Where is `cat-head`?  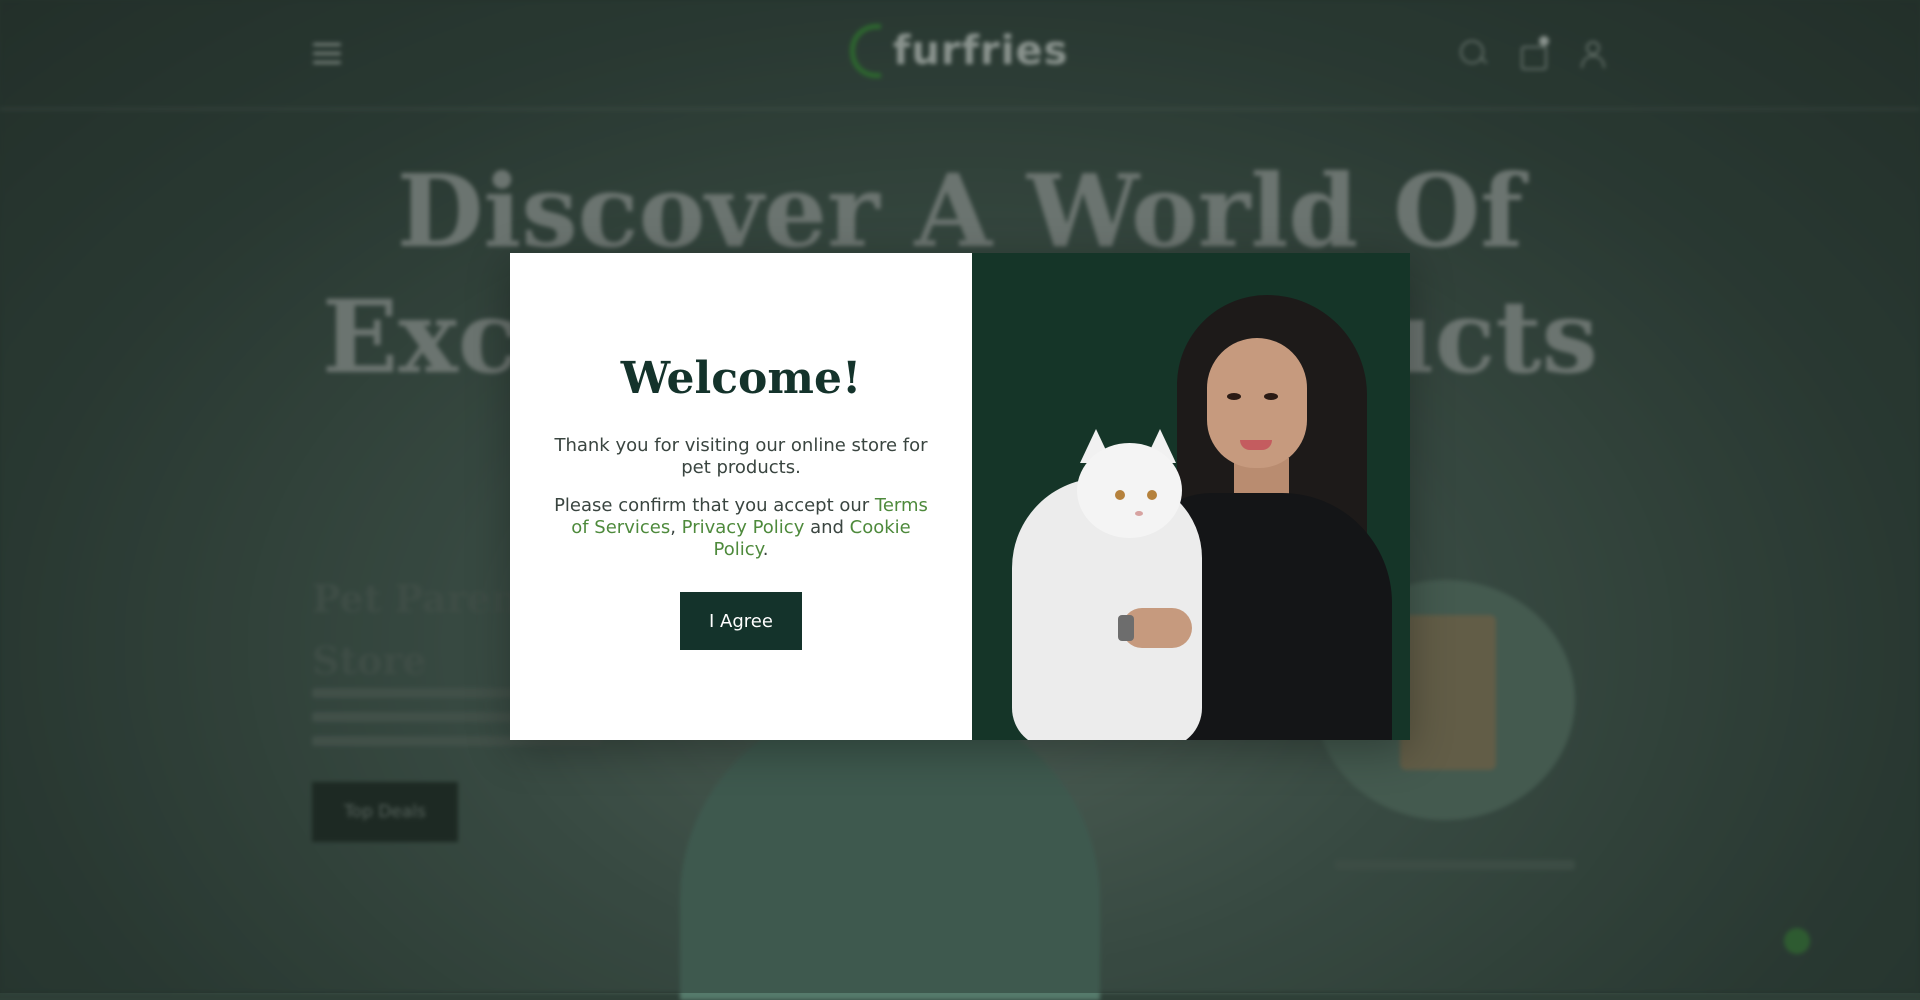
cat-head is located at coordinates (1129, 490).